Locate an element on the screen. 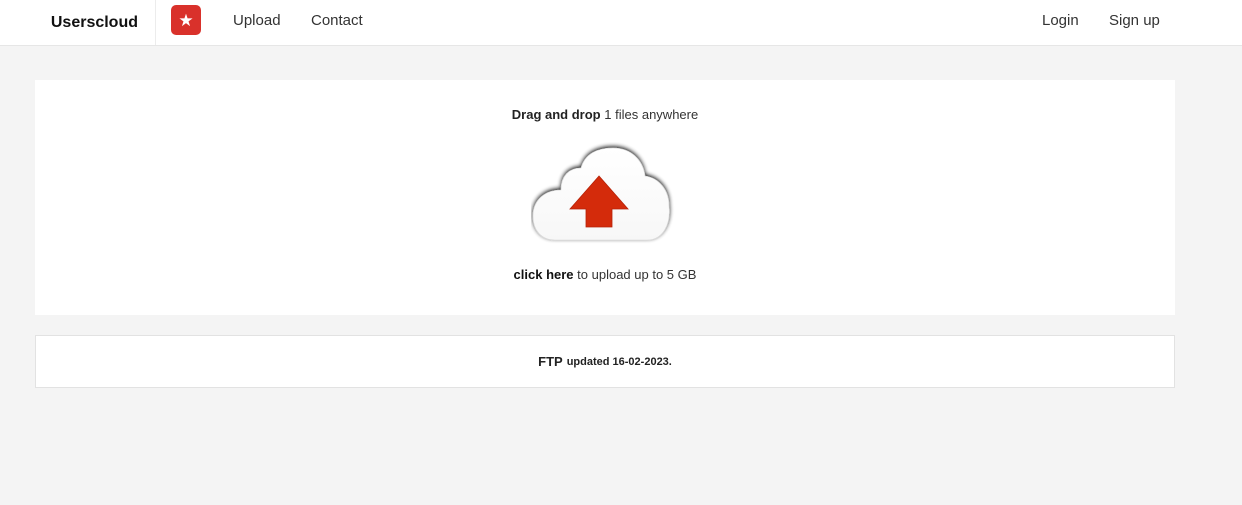 This screenshot has width=1242, height=505. upload-limit-text: to upload up to 5 GB is located at coordinates (637, 274).